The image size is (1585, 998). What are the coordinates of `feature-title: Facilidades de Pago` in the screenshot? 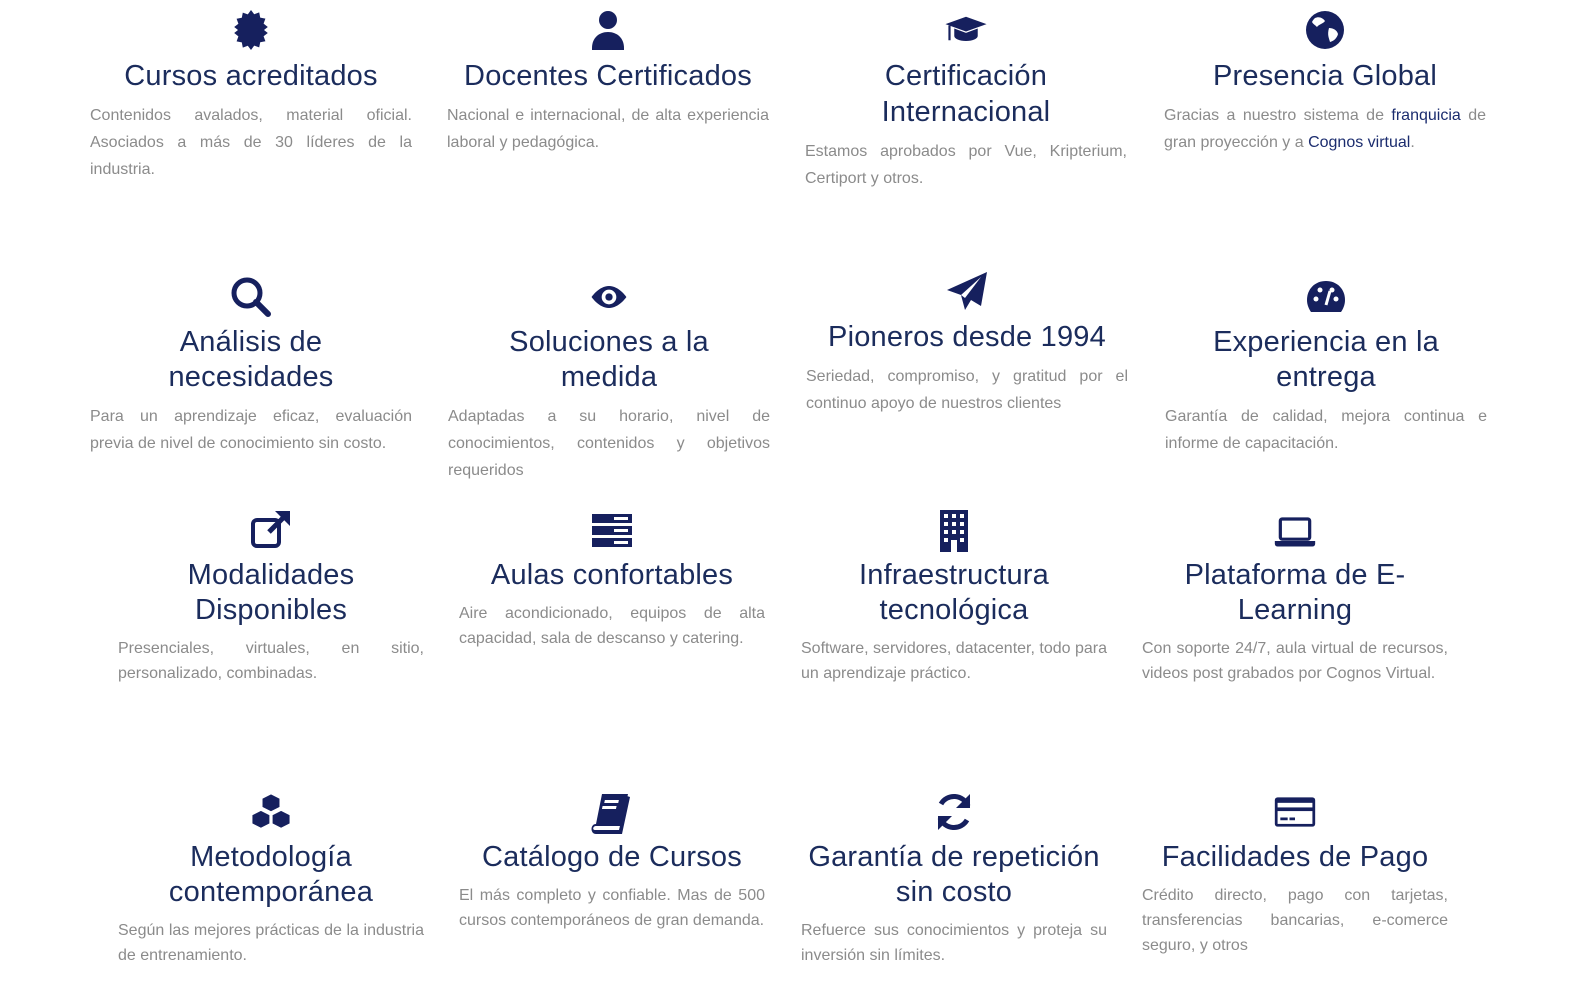 It's located at (1295, 857).